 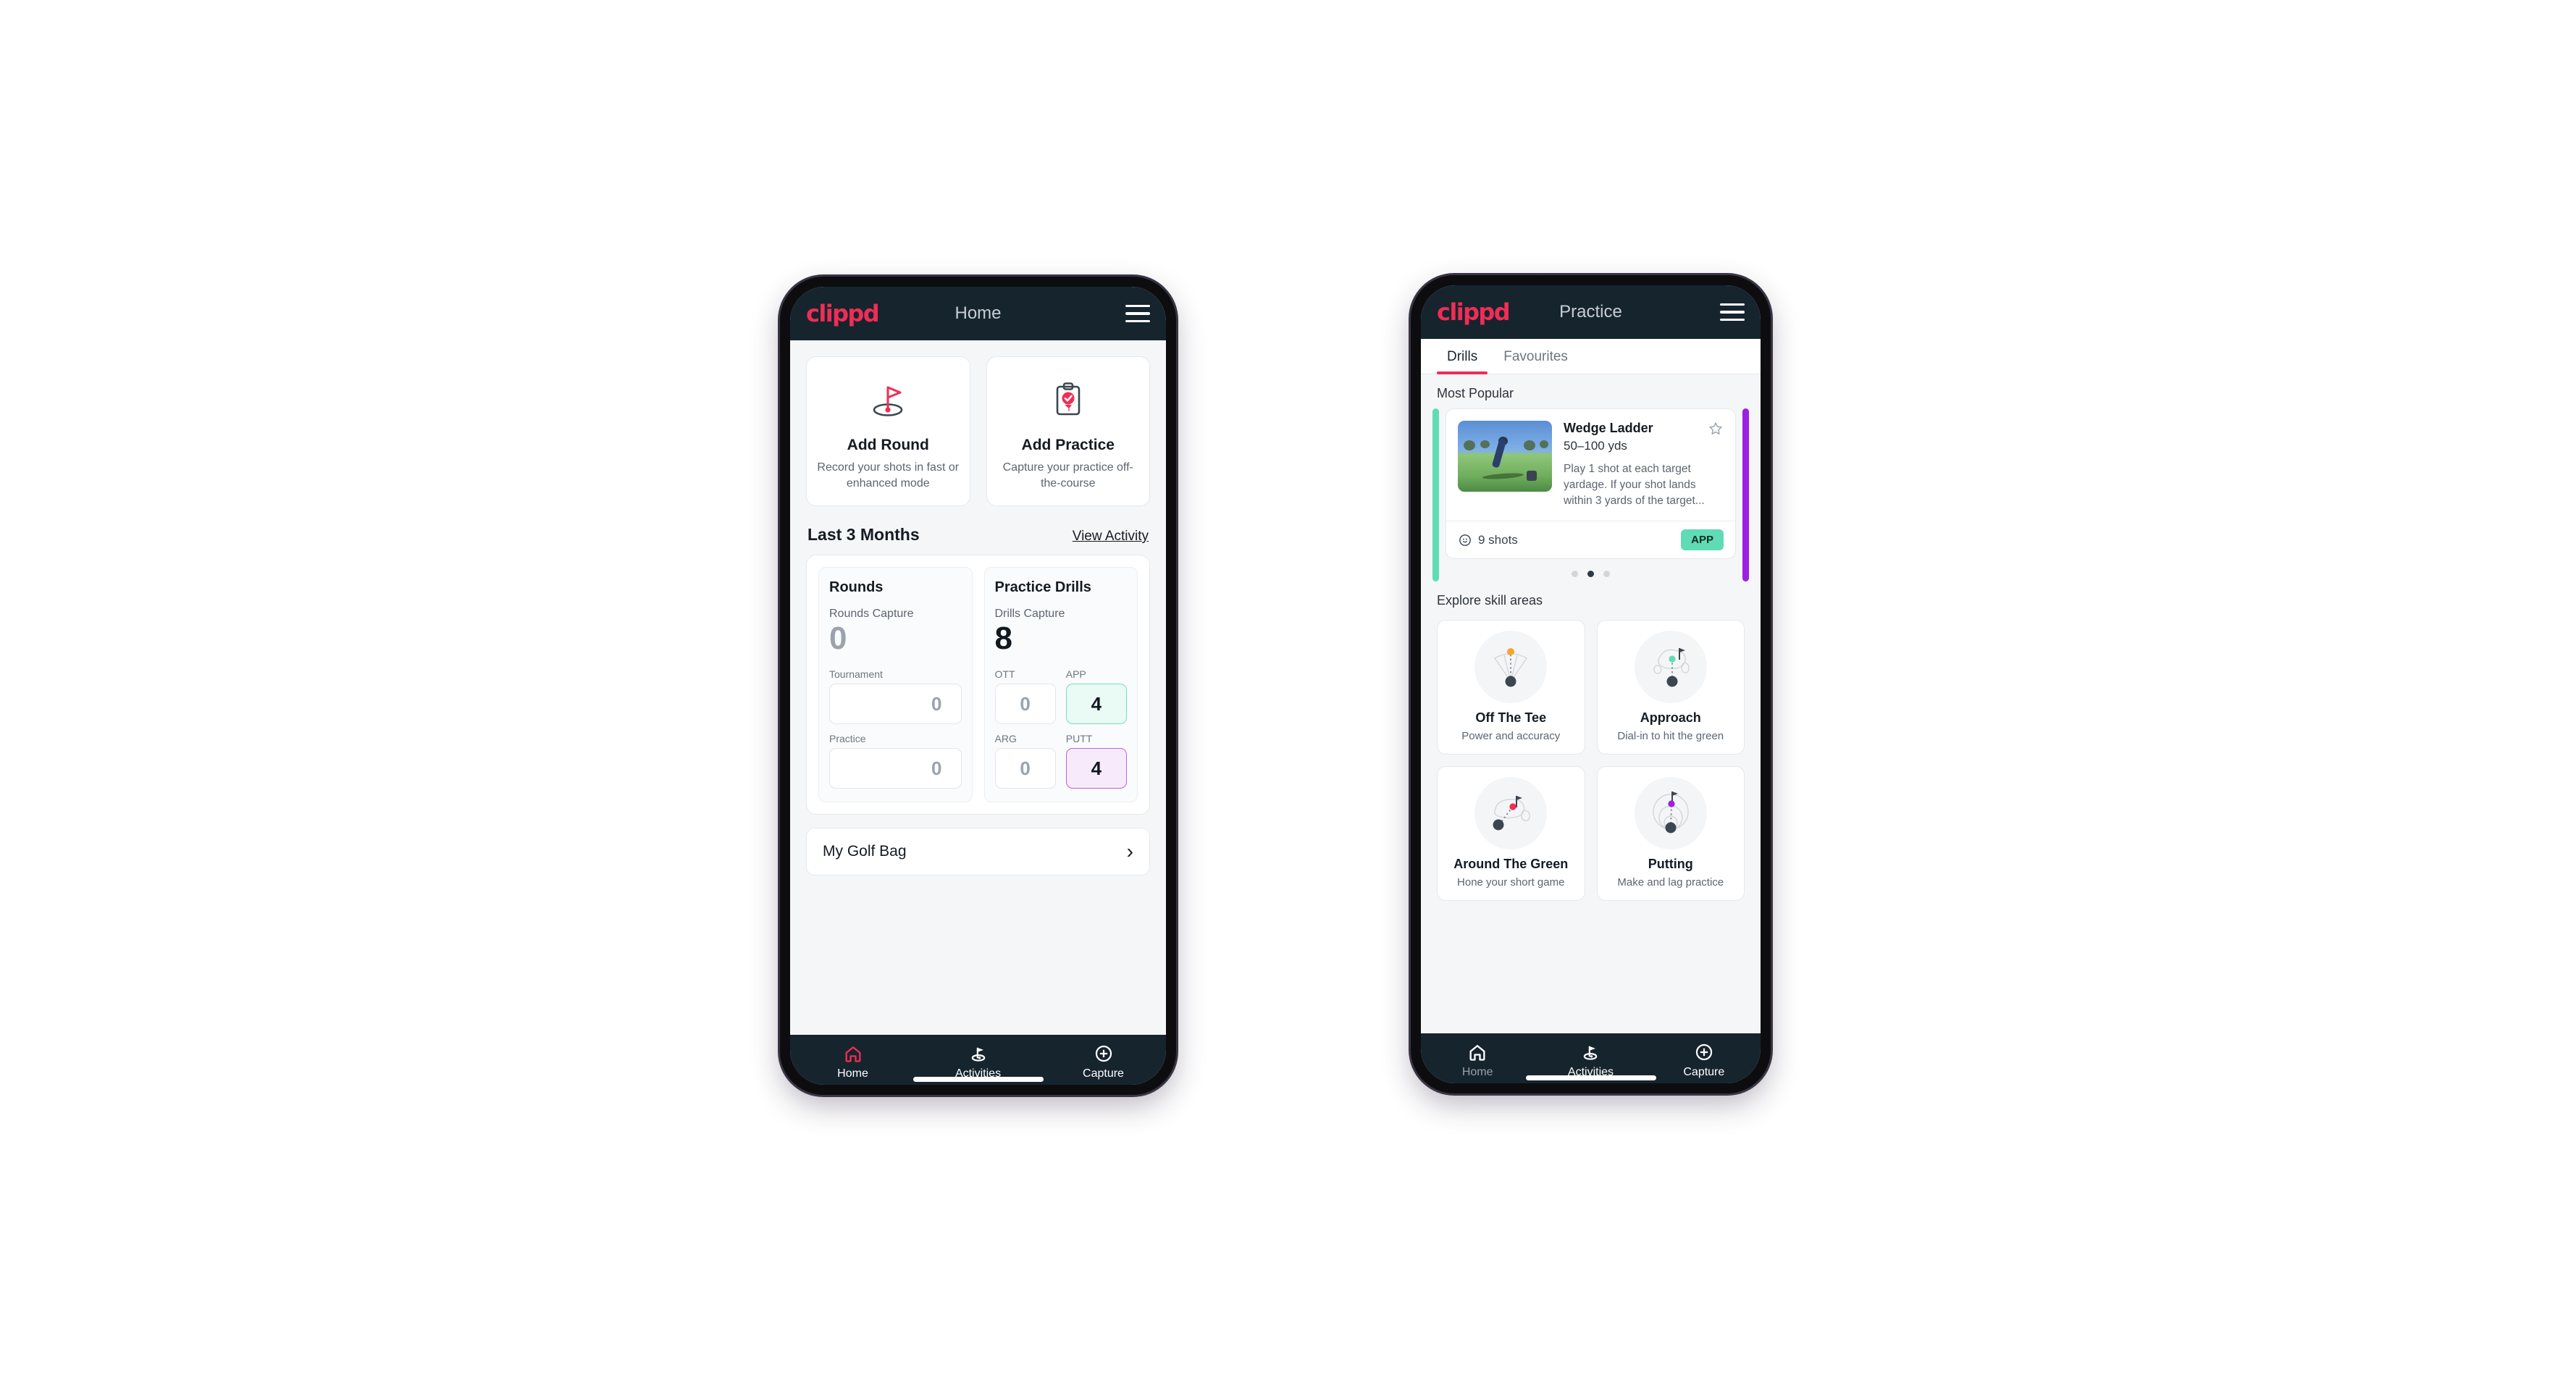 I want to click on home-icon, so click(x=852, y=1054).